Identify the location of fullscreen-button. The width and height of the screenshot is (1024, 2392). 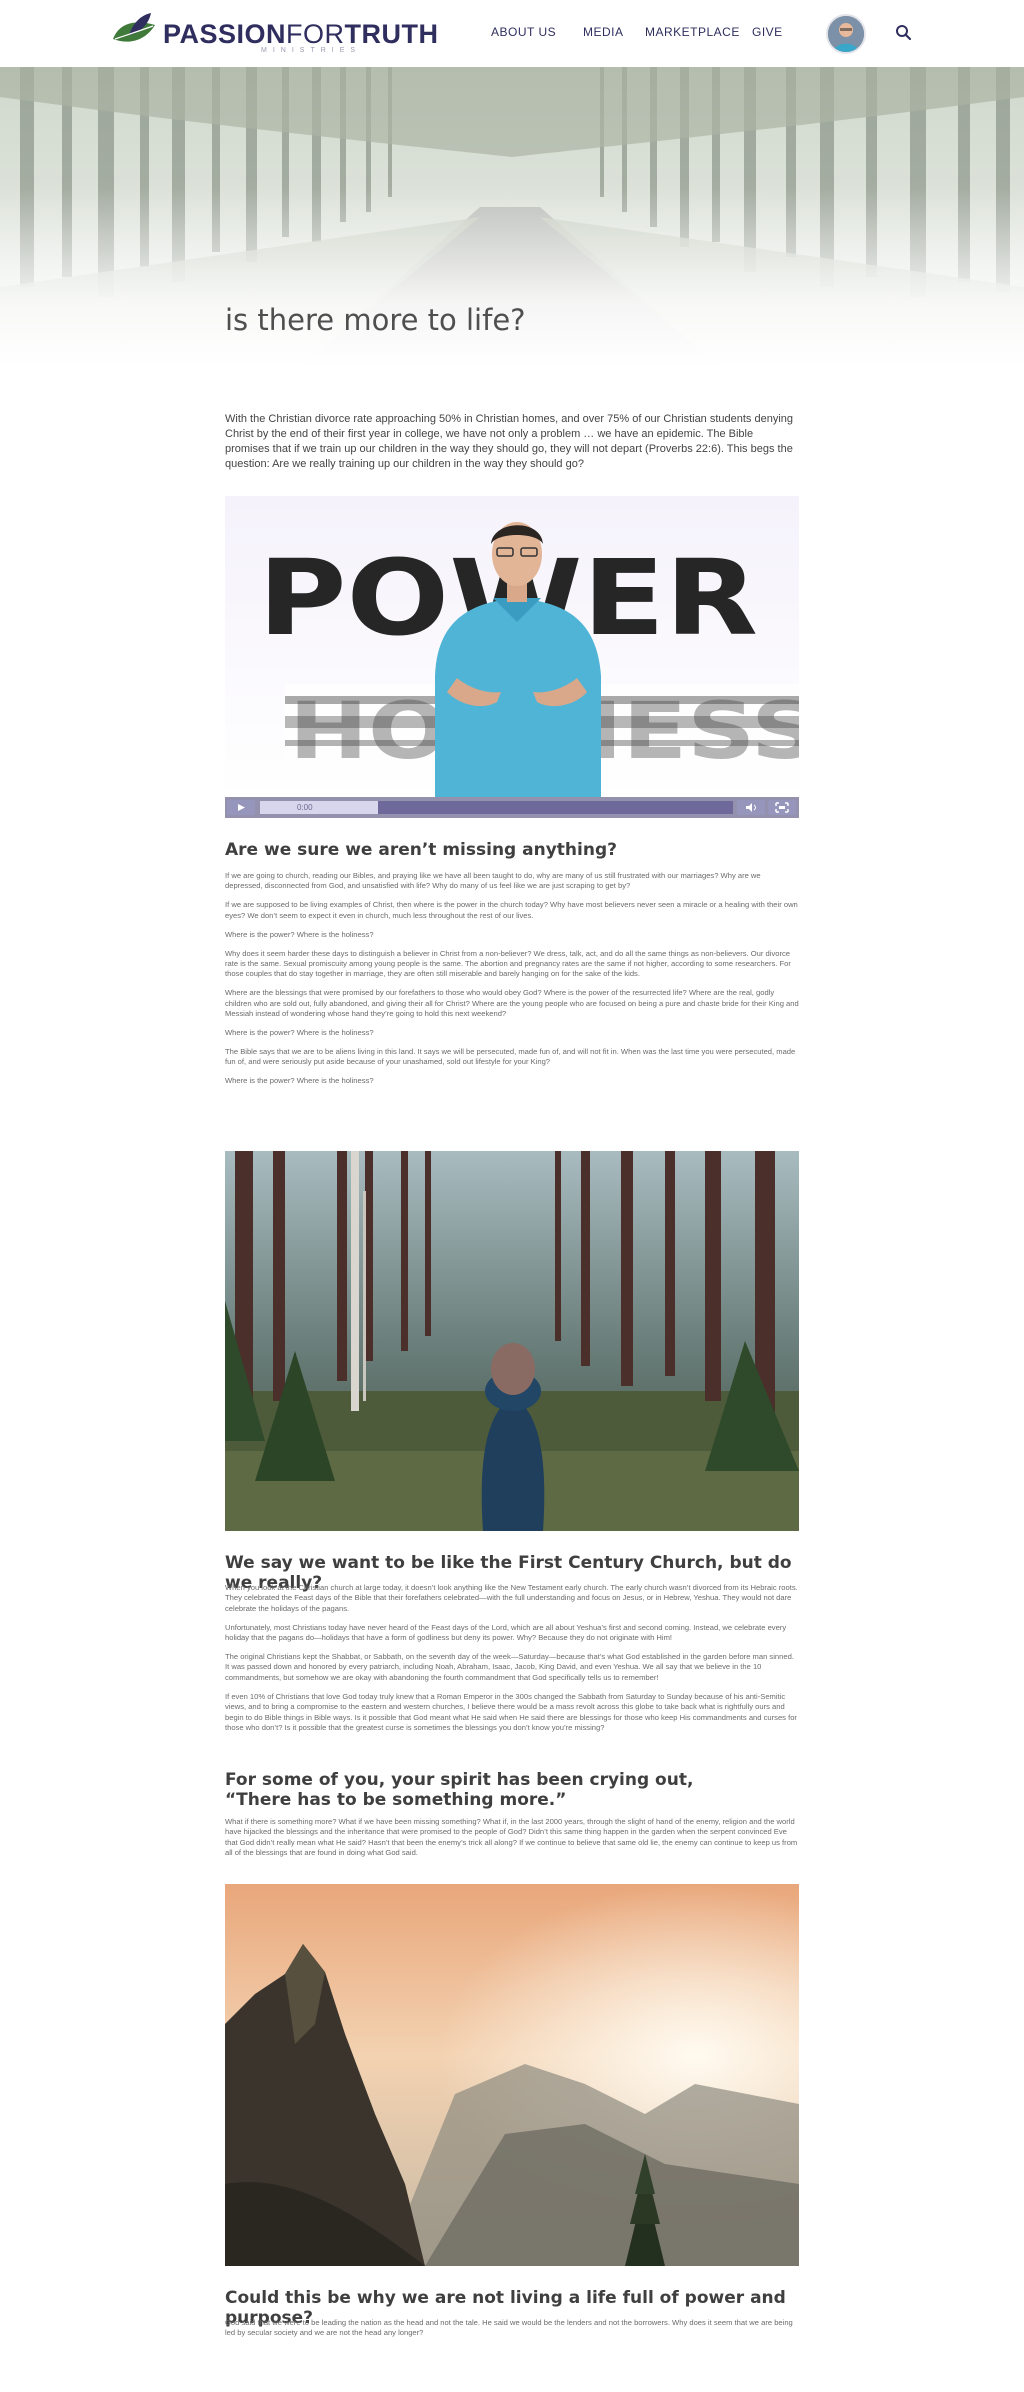
(782, 807).